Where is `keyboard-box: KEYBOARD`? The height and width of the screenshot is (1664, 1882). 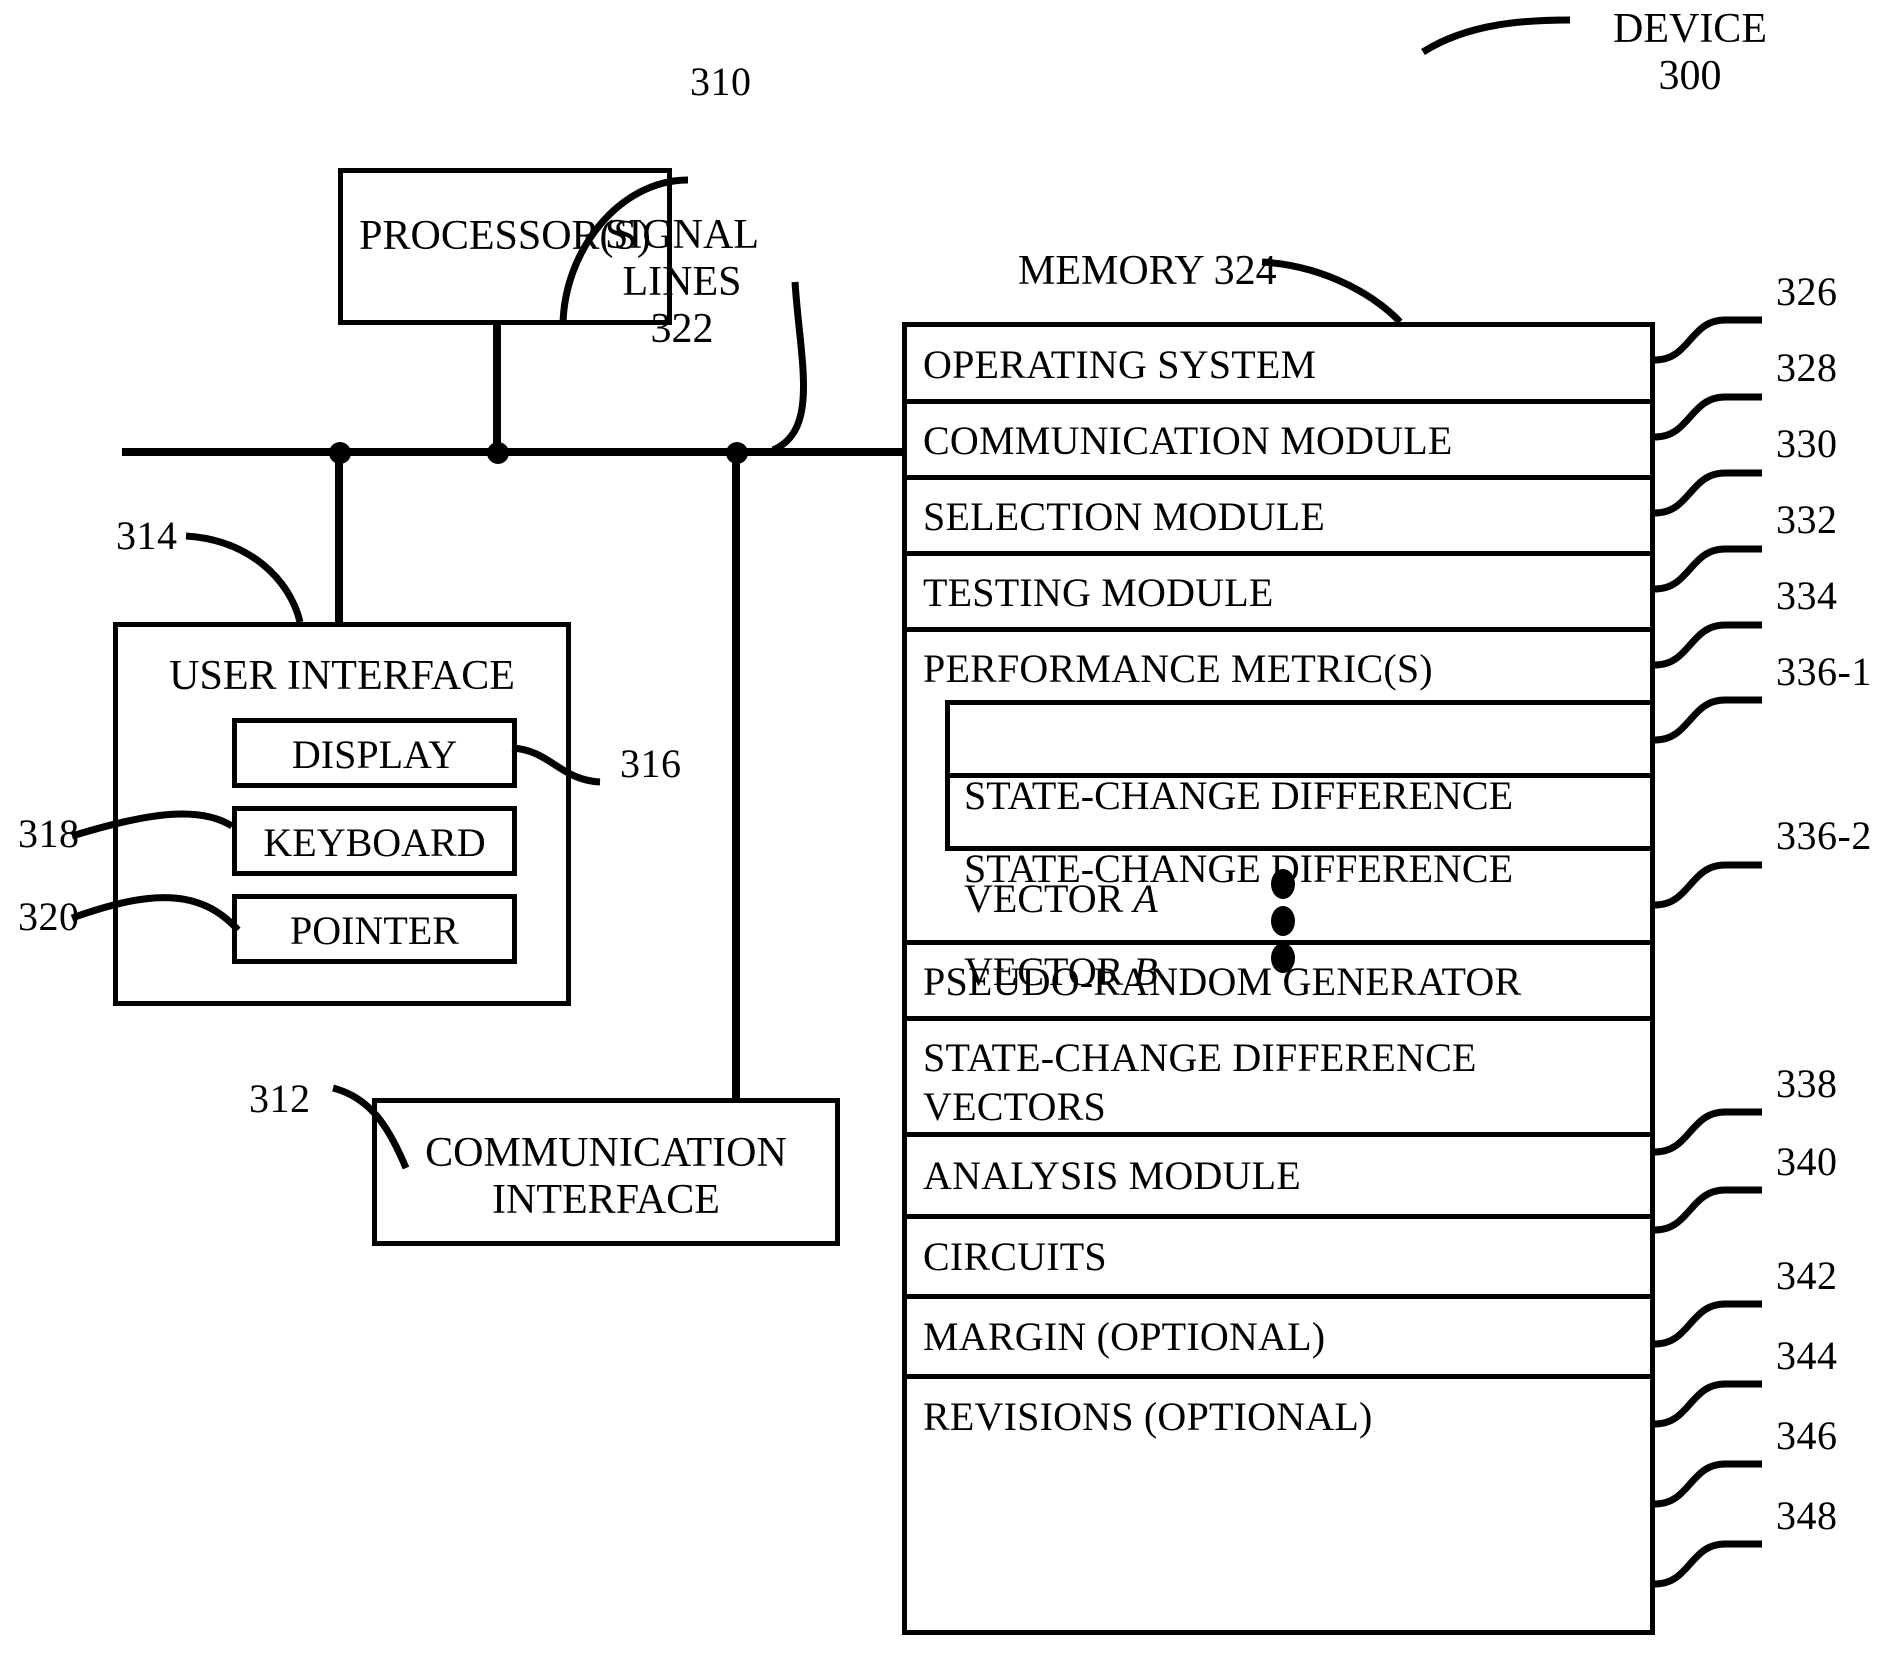
keyboard-box: KEYBOARD is located at coordinates (374, 841).